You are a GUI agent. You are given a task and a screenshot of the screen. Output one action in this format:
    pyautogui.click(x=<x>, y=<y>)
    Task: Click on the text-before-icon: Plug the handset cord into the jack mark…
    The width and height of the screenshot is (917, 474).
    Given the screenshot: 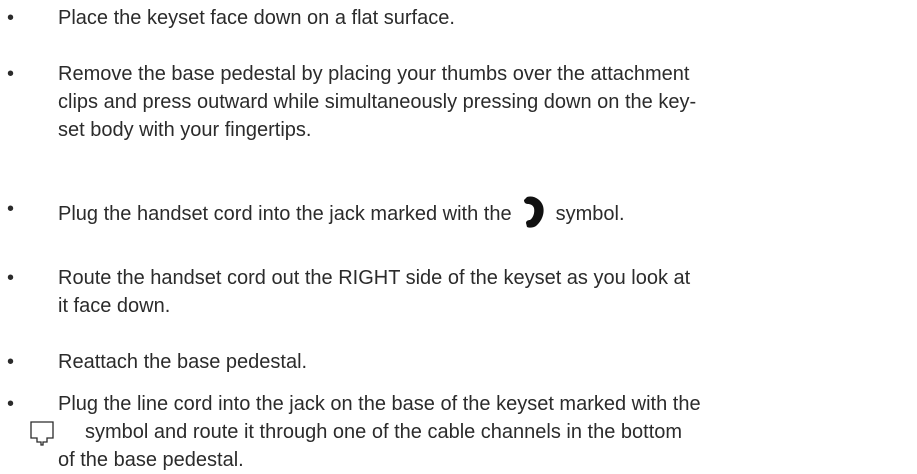 What is the action you would take?
    pyautogui.click(x=285, y=214)
    